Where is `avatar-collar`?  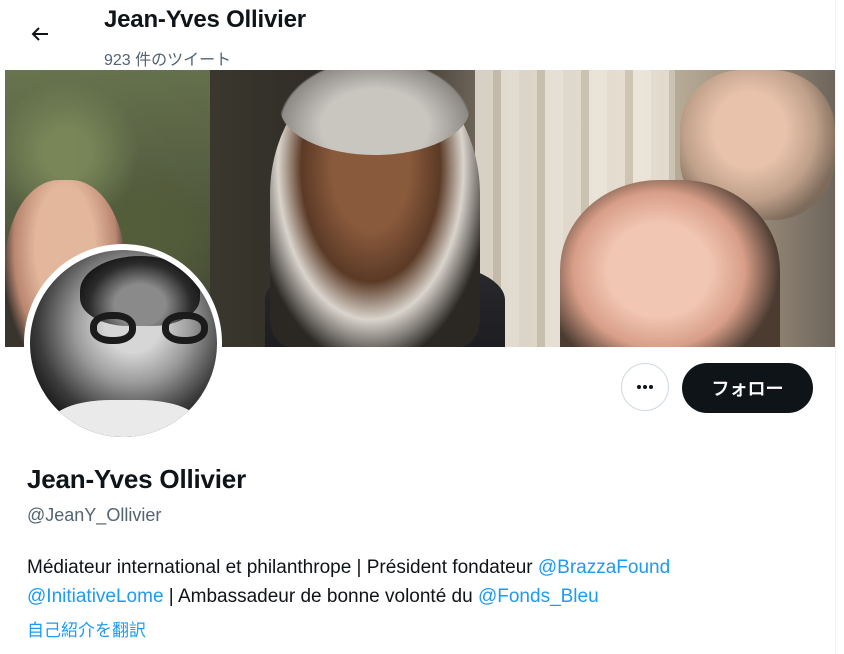 avatar-collar is located at coordinates (124, 418).